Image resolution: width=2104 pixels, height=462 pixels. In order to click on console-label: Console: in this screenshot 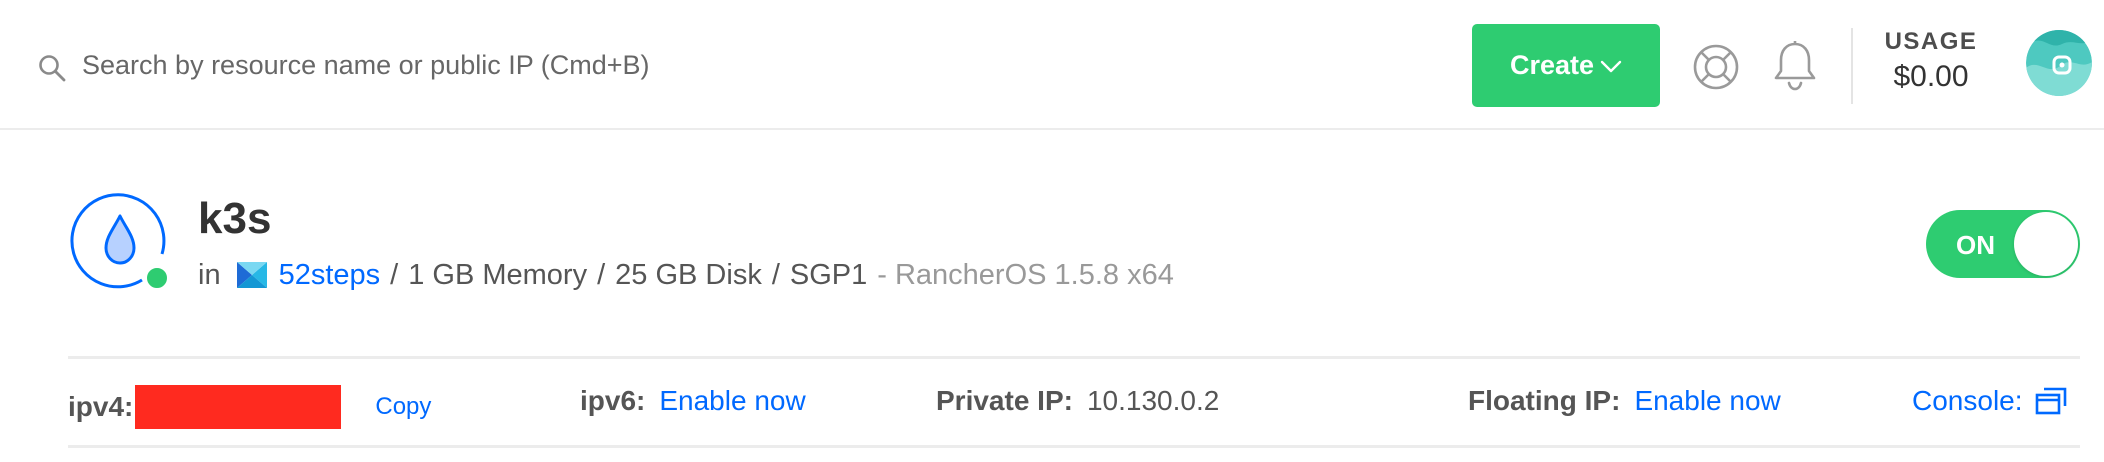, I will do `click(1967, 400)`.